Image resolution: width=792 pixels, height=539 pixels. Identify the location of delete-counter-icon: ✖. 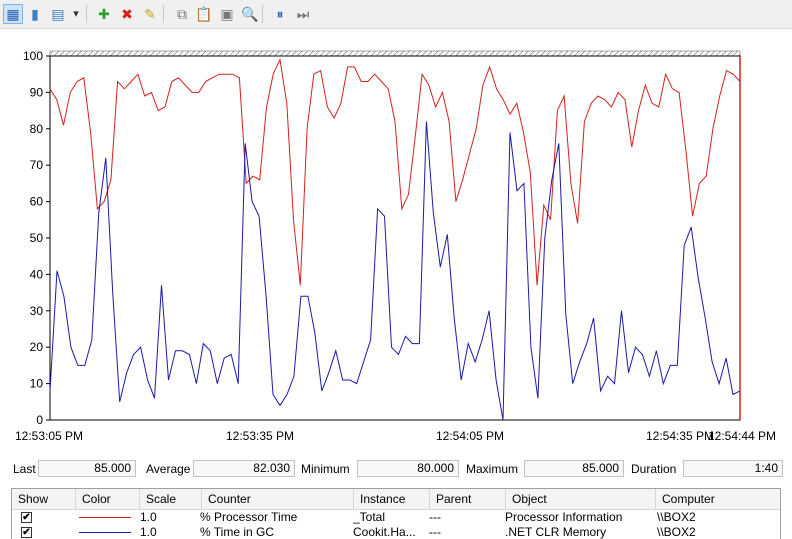
(127, 14).